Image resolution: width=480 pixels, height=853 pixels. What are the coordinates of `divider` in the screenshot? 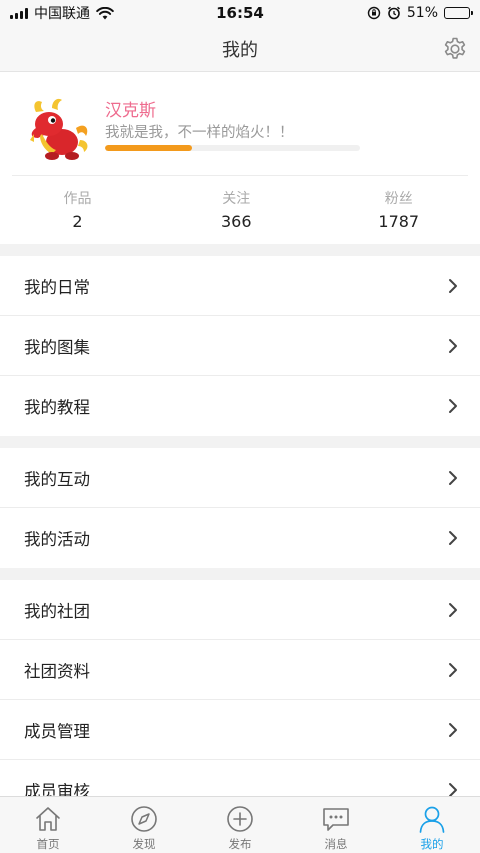 It's located at (240, 175).